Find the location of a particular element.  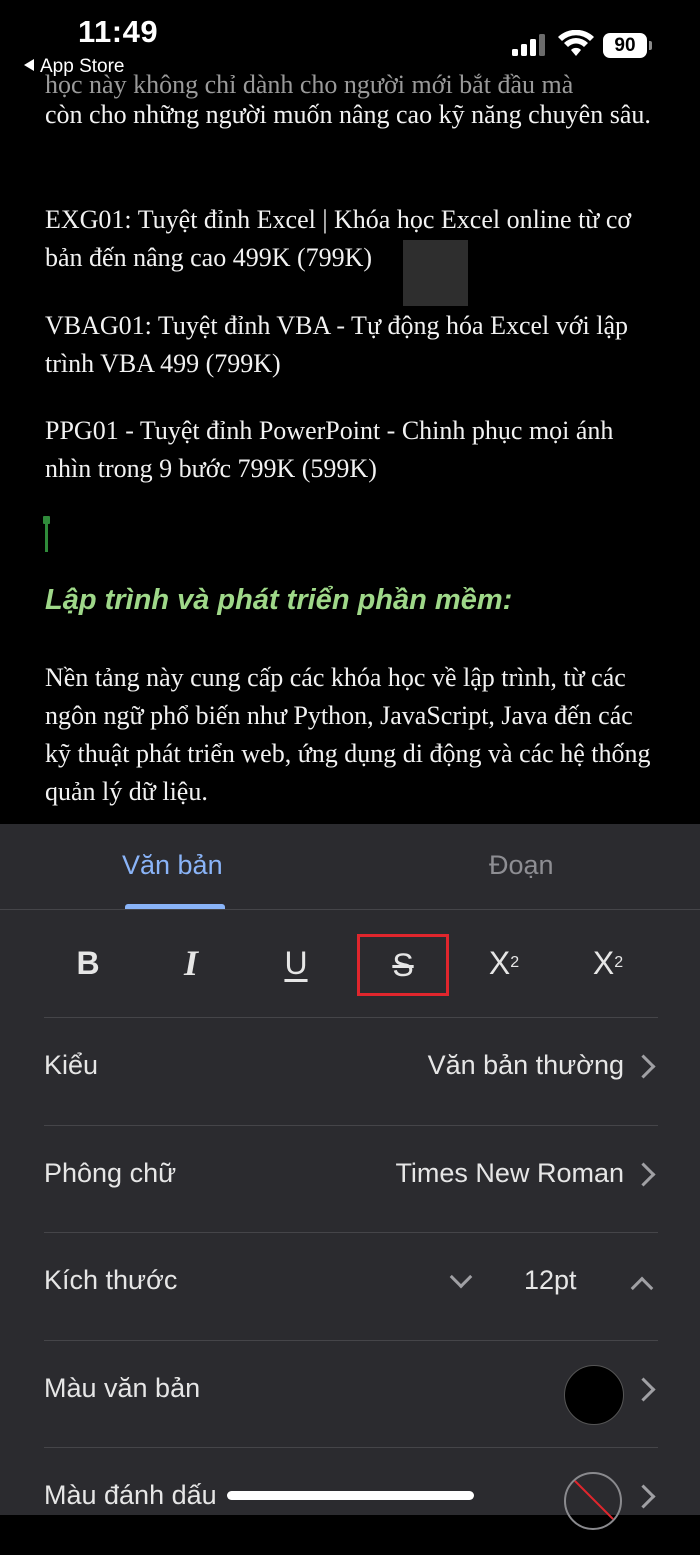

font-row: Phông chữ Times New Roman is located at coordinates (350, 1179).